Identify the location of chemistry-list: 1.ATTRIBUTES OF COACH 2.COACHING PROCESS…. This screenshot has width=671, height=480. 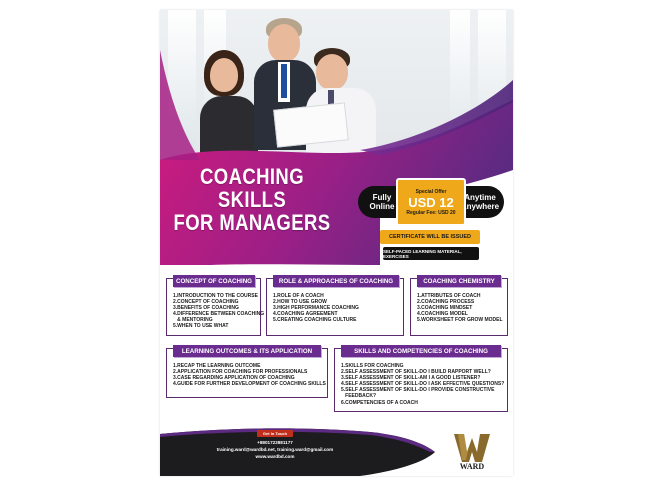
(460, 308).